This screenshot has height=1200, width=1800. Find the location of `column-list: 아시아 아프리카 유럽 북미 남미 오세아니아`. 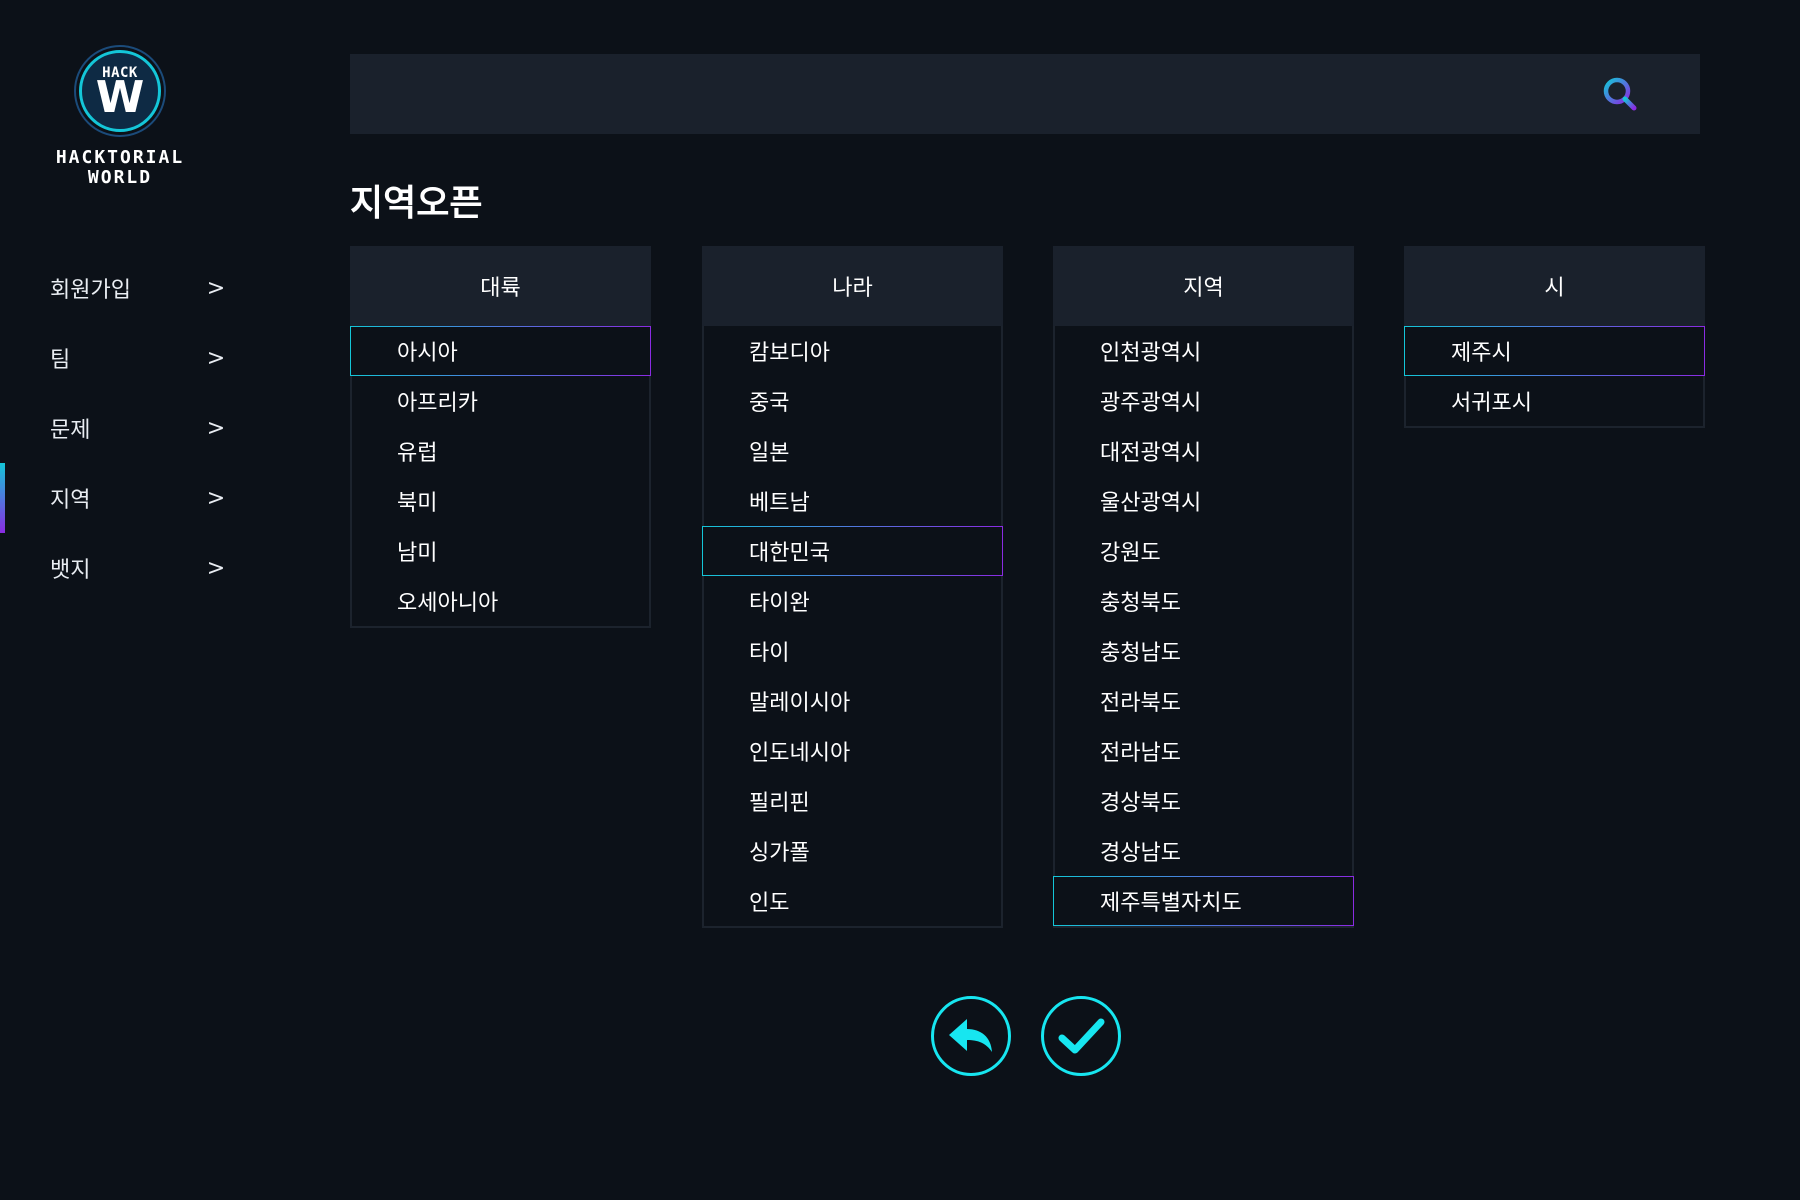

column-list: 아시아 아프리카 유럽 북미 남미 오세아니아 is located at coordinates (500, 477).